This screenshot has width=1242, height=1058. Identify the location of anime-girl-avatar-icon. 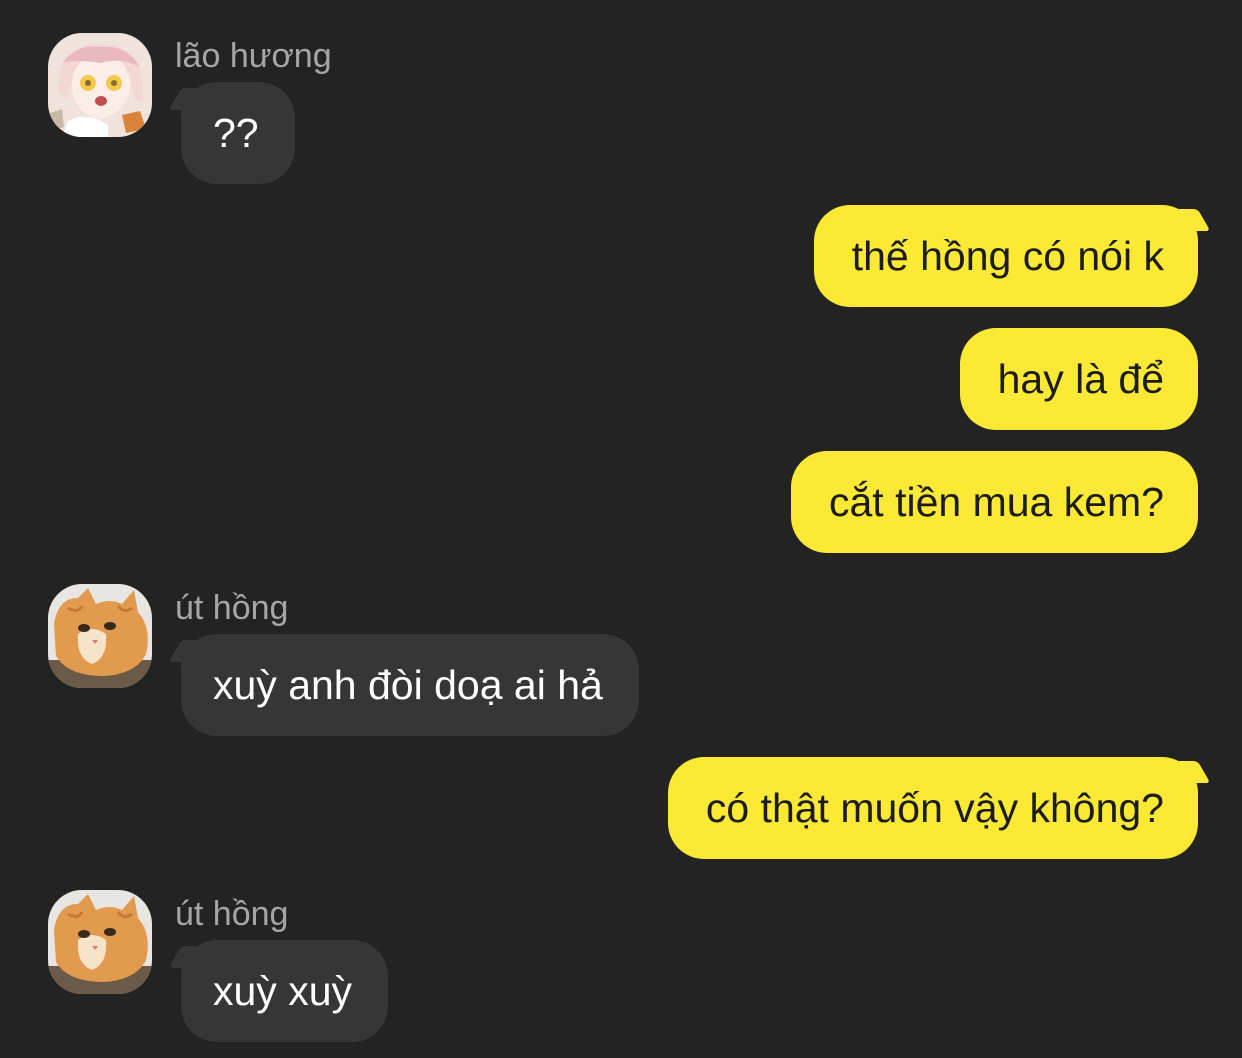
(100, 85).